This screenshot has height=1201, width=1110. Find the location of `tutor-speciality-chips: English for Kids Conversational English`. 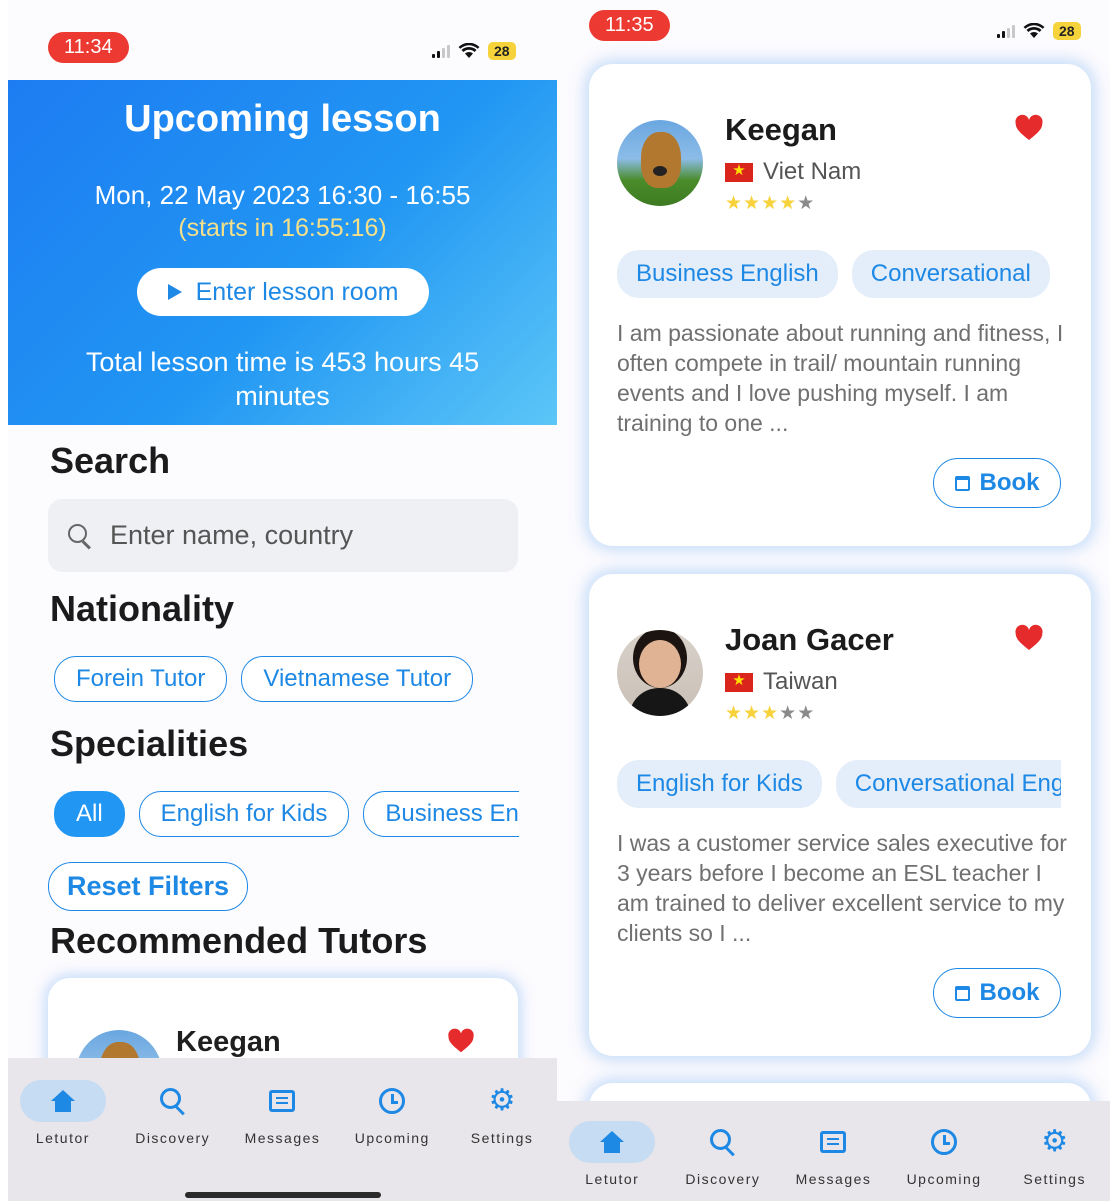

tutor-speciality-chips: English for Kids Conversational English is located at coordinates (839, 784).